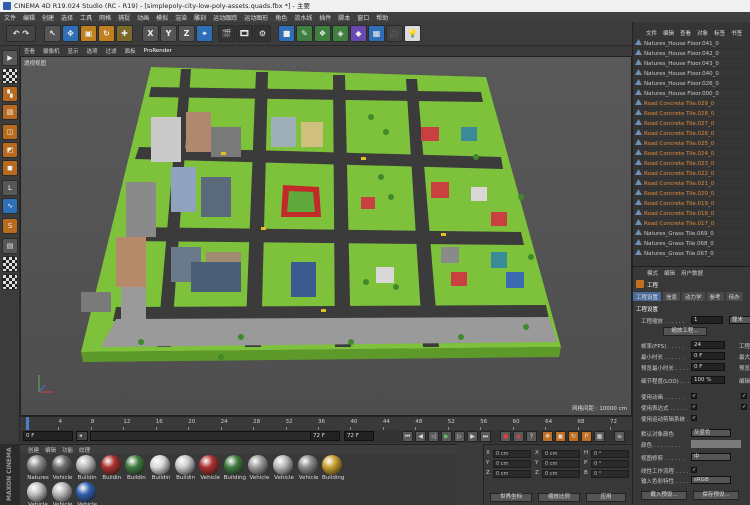 The image size is (750, 505). Describe the element at coordinates (691, 144) in the screenshot. I see `object-row: Road Concrete Tile.025_0` at that location.